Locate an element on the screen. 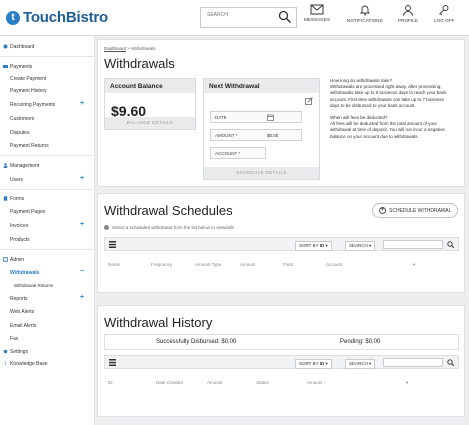  sort-label: SORT BY is located at coordinates (309, 363).